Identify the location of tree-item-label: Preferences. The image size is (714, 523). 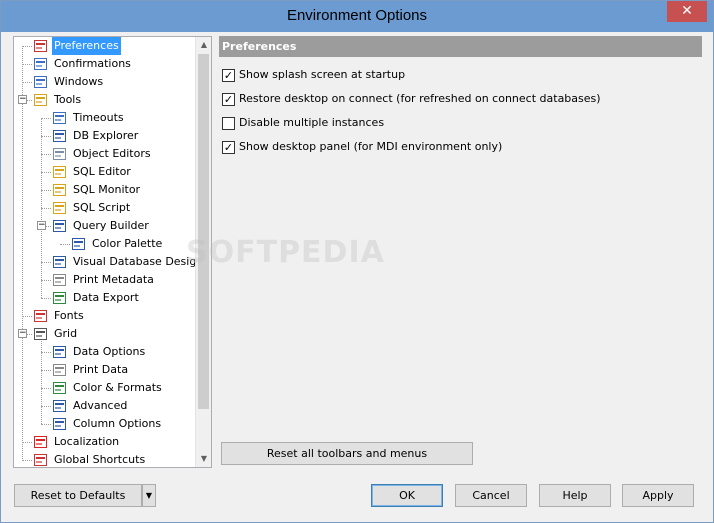
(86, 46).